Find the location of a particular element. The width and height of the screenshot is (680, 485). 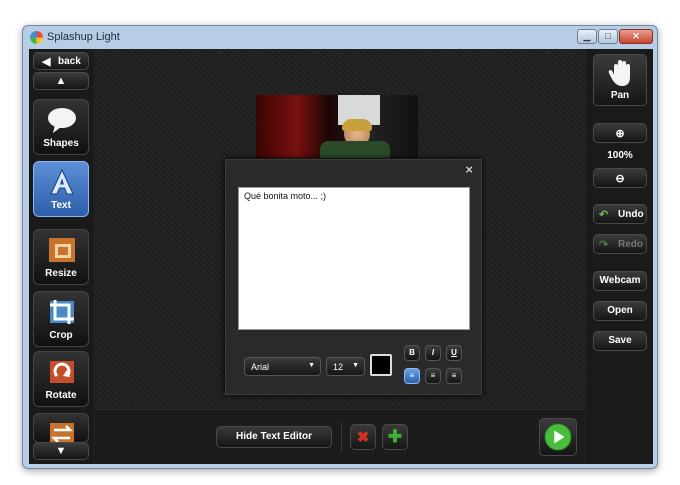

cancel-button: ✖ is located at coordinates (363, 437).